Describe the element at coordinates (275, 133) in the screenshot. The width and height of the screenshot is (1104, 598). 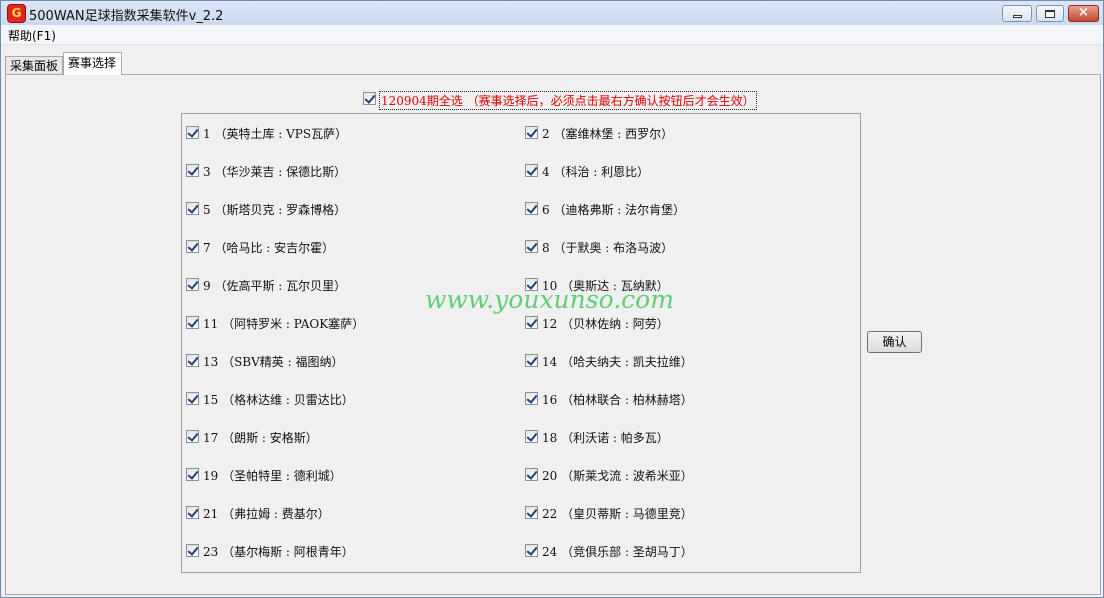
I see `match-label: 1 （英特土库 : VPS瓦萨）` at that location.